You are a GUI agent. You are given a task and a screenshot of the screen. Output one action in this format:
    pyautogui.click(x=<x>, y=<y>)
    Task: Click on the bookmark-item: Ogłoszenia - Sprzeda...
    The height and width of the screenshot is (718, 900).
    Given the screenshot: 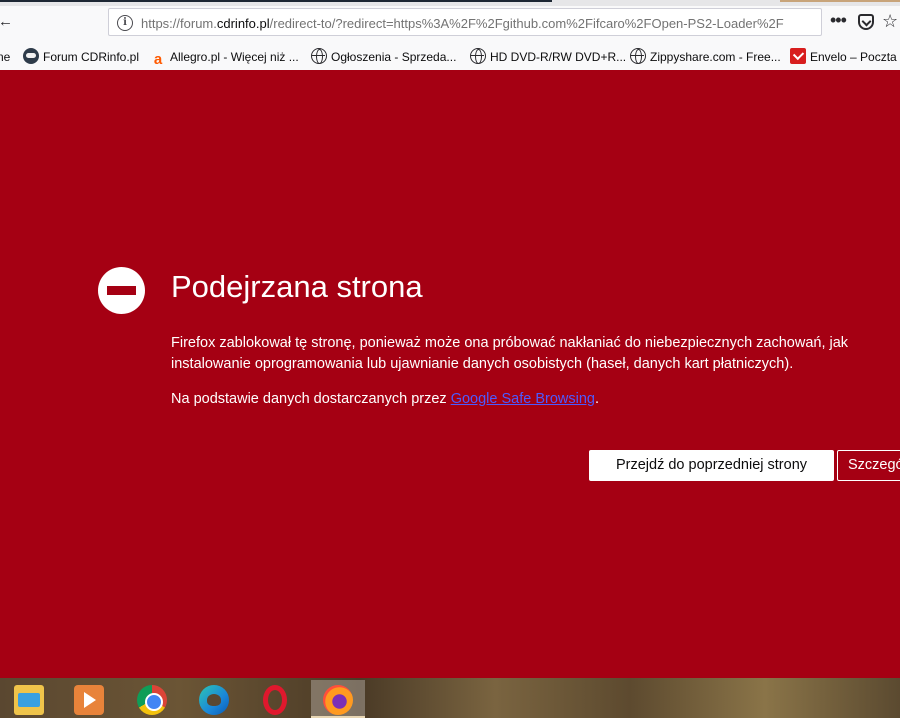 What is the action you would take?
    pyautogui.click(x=383, y=57)
    